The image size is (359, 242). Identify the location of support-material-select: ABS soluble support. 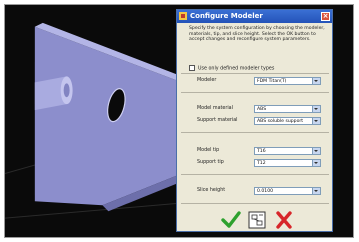
(287, 121).